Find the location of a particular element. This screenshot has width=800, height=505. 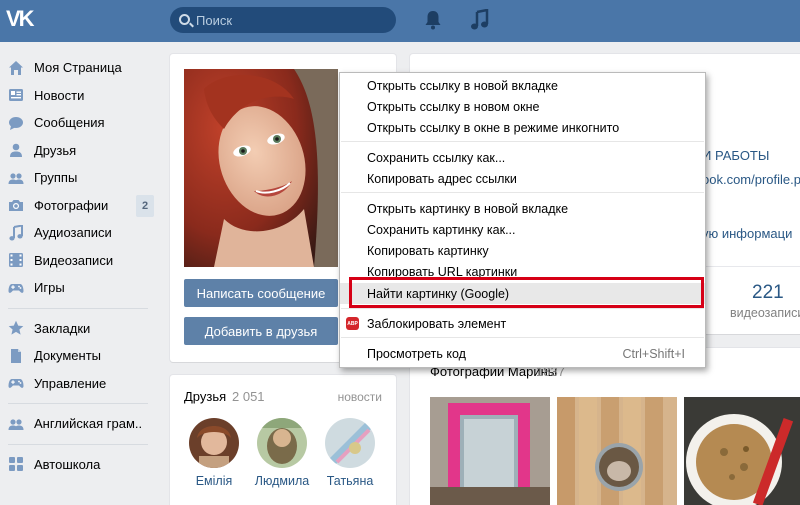

menu-open-link-new-window: Открыть ссылку в новом окне is located at coordinates (522, 106).